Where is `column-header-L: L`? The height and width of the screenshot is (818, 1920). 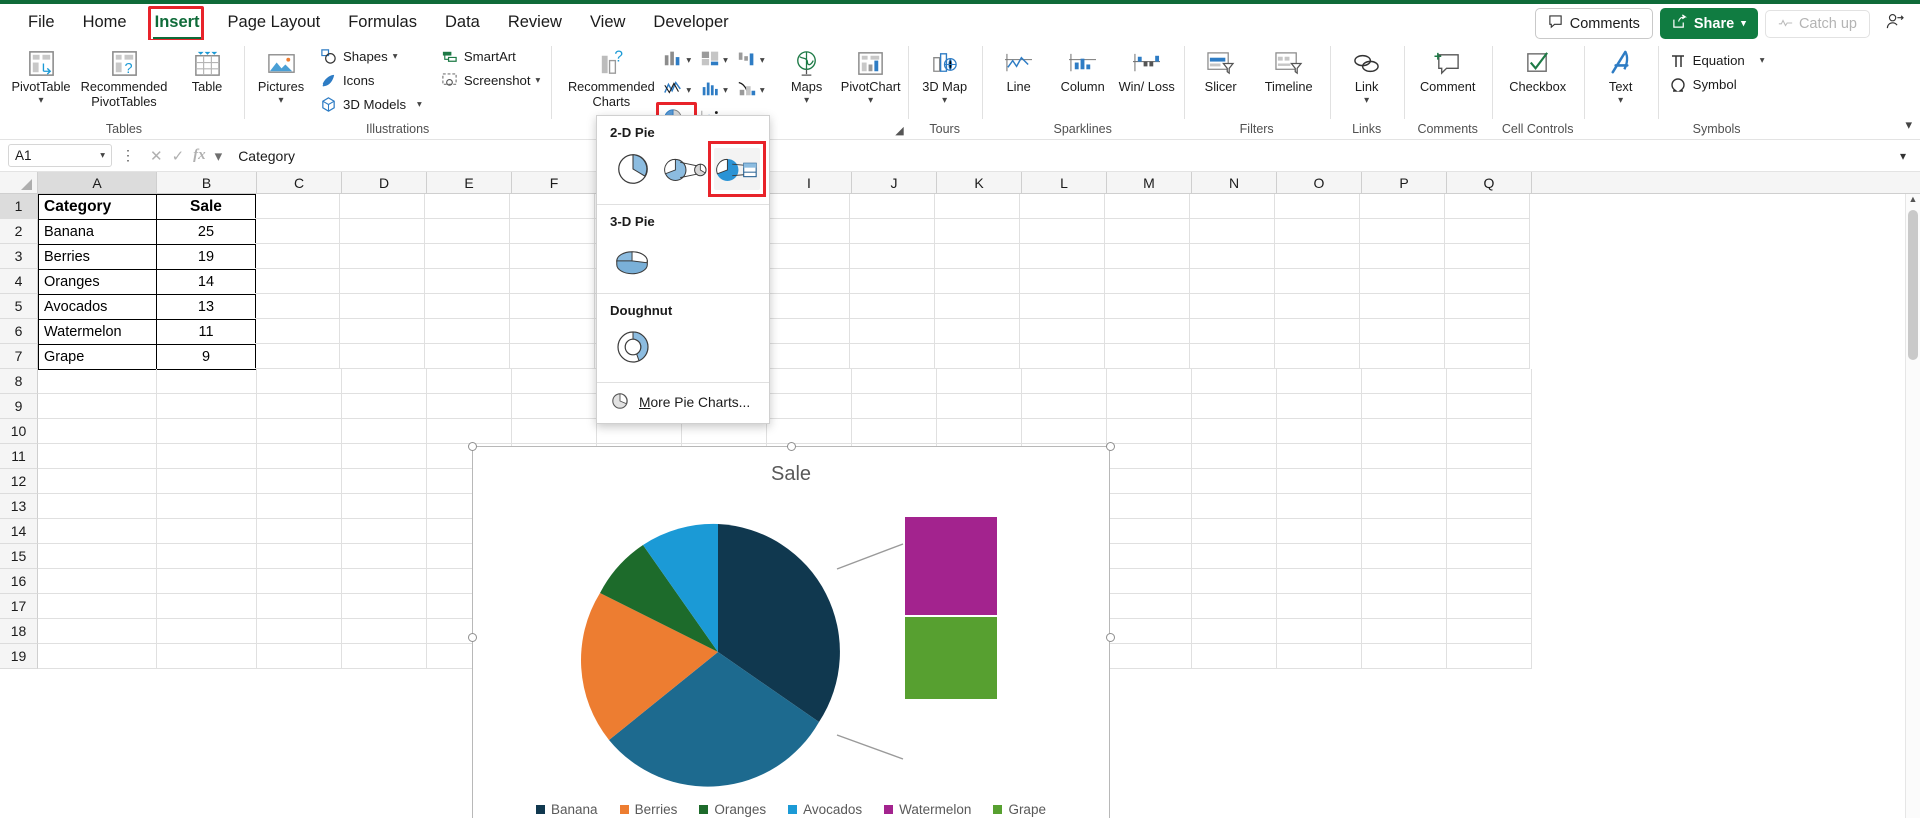
column-header-L: L is located at coordinates (1064, 182).